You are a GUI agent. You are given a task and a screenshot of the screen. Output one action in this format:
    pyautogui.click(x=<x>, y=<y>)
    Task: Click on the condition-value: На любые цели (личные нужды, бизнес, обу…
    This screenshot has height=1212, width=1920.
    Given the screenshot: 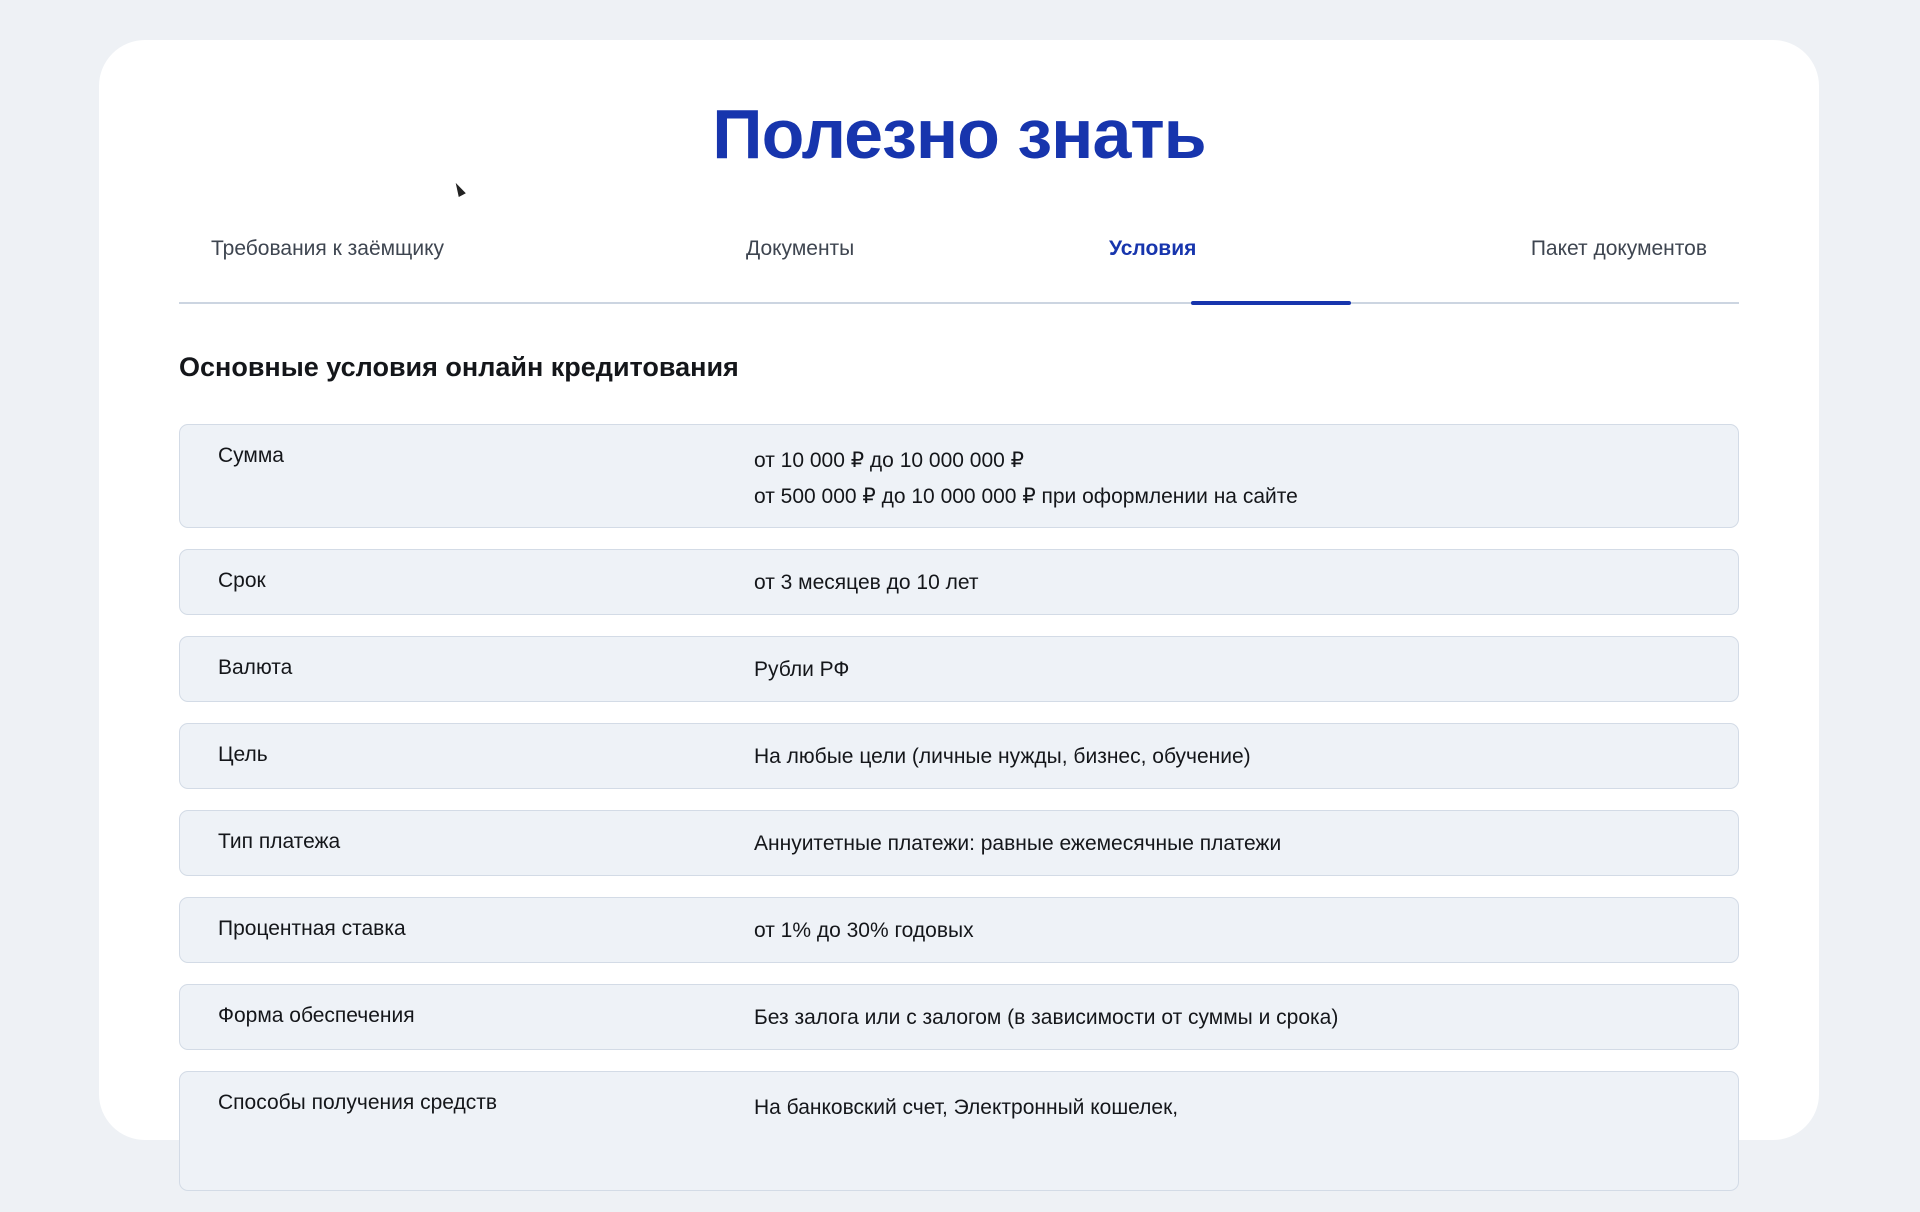 What is the action you would take?
    pyautogui.click(x=1002, y=756)
    